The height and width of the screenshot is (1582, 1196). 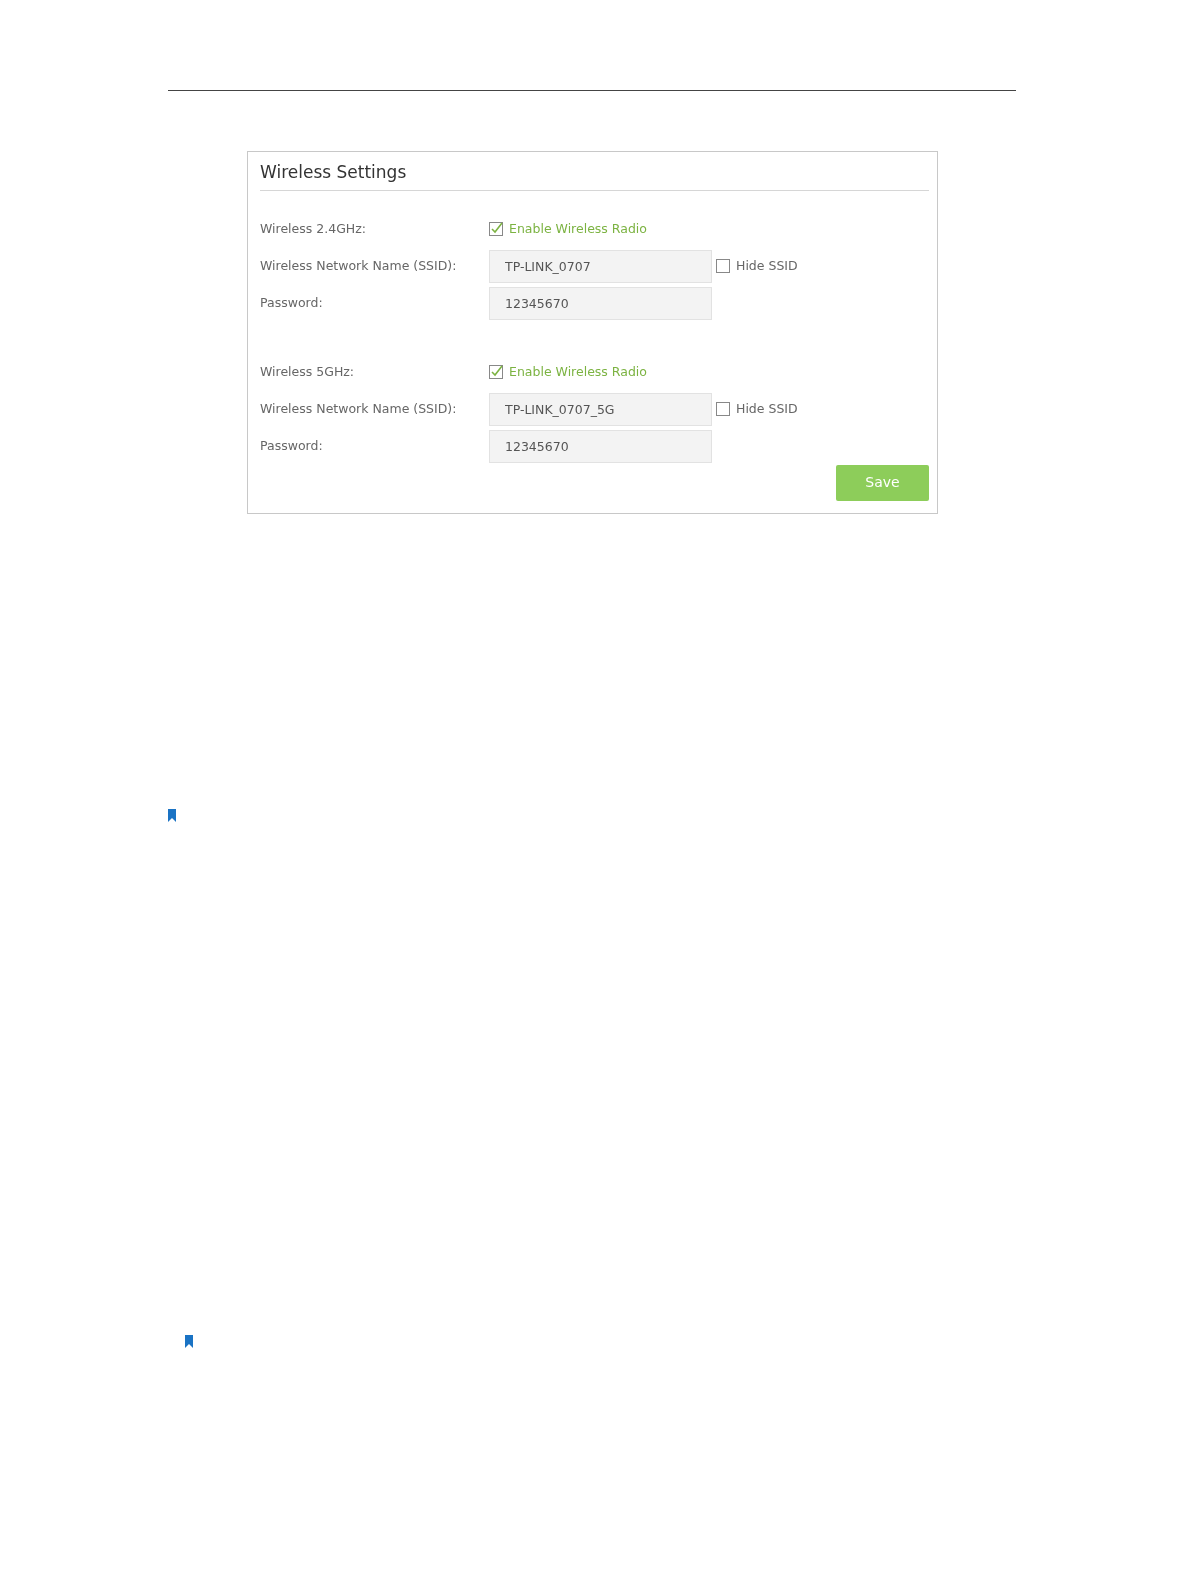 I want to click on field-label: Wireless 5GHz:, so click(x=308, y=371).